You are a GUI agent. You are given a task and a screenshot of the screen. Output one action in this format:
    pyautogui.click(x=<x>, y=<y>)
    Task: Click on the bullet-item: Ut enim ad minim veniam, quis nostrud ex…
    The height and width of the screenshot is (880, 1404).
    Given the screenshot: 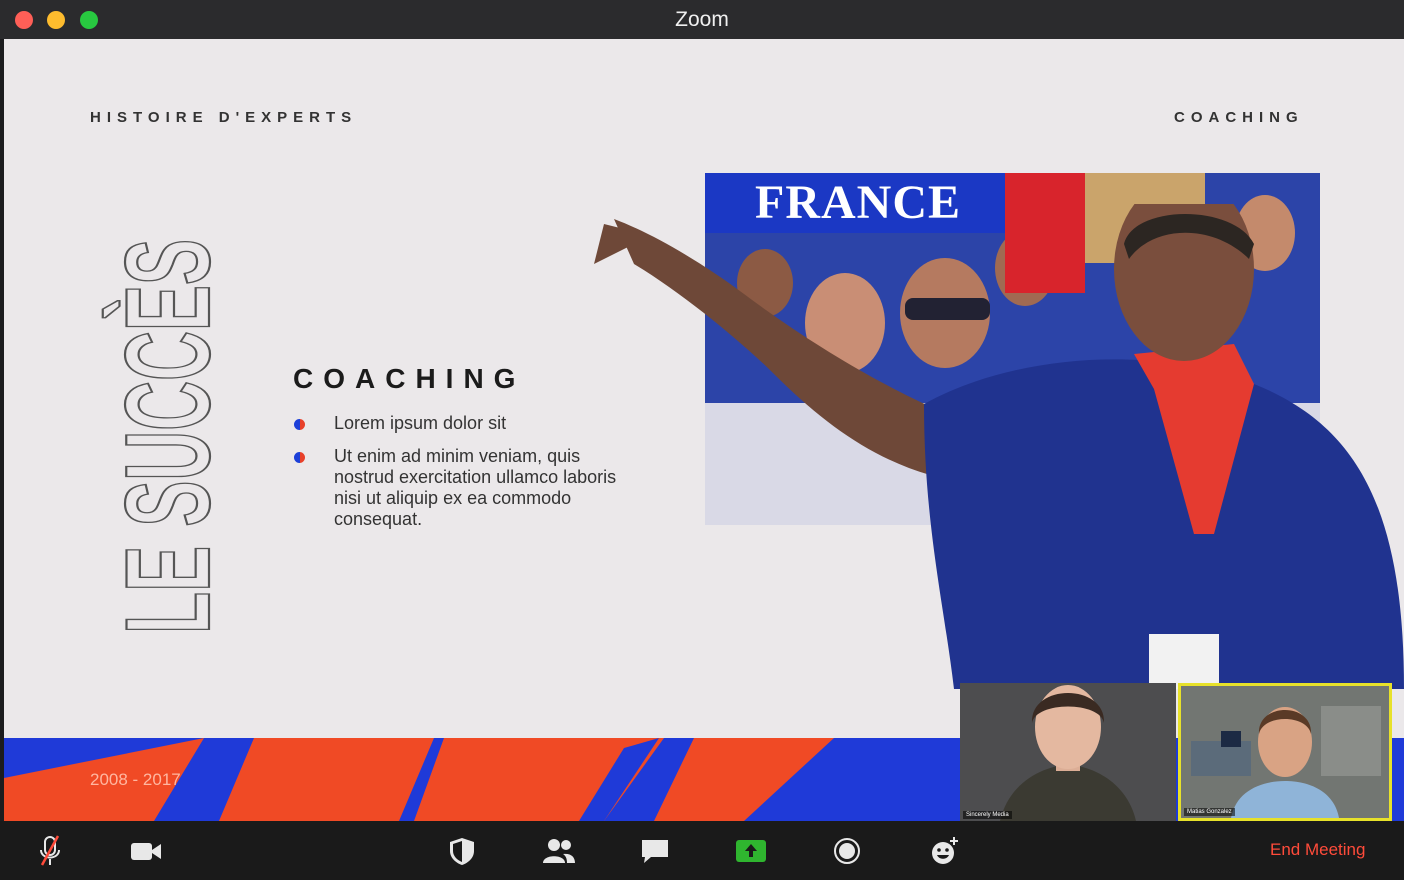 What is the action you would take?
    pyautogui.click(x=469, y=488)
    